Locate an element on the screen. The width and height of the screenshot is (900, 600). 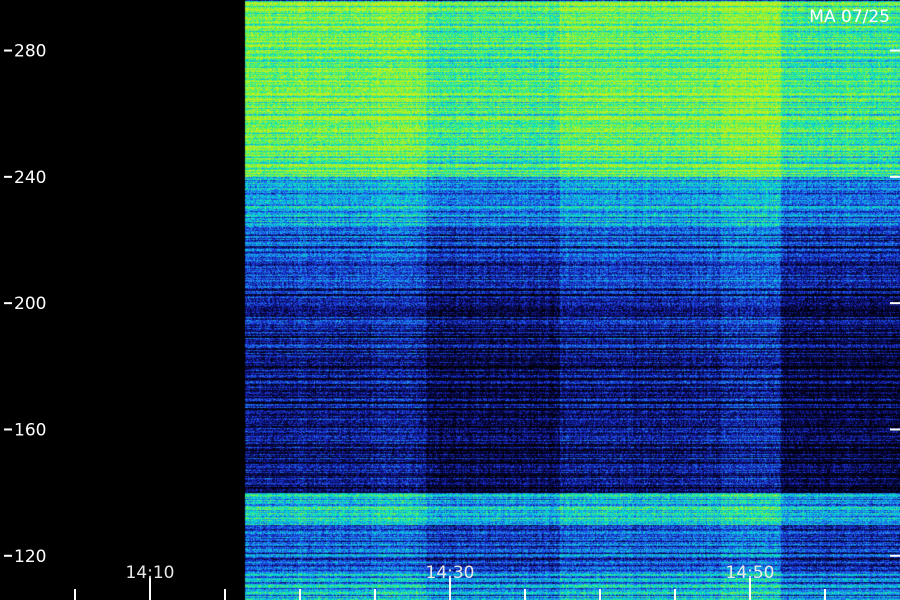
x-tick-label: 14:10 is located at coordinates (150, 573).